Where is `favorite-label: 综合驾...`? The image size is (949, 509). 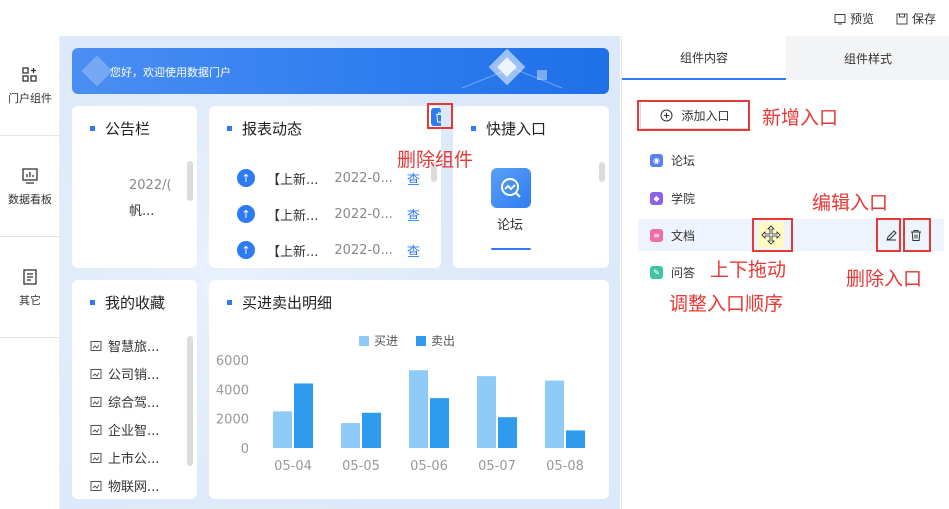 favorite-label: 综合驾... is located at coordinates (134, 403).